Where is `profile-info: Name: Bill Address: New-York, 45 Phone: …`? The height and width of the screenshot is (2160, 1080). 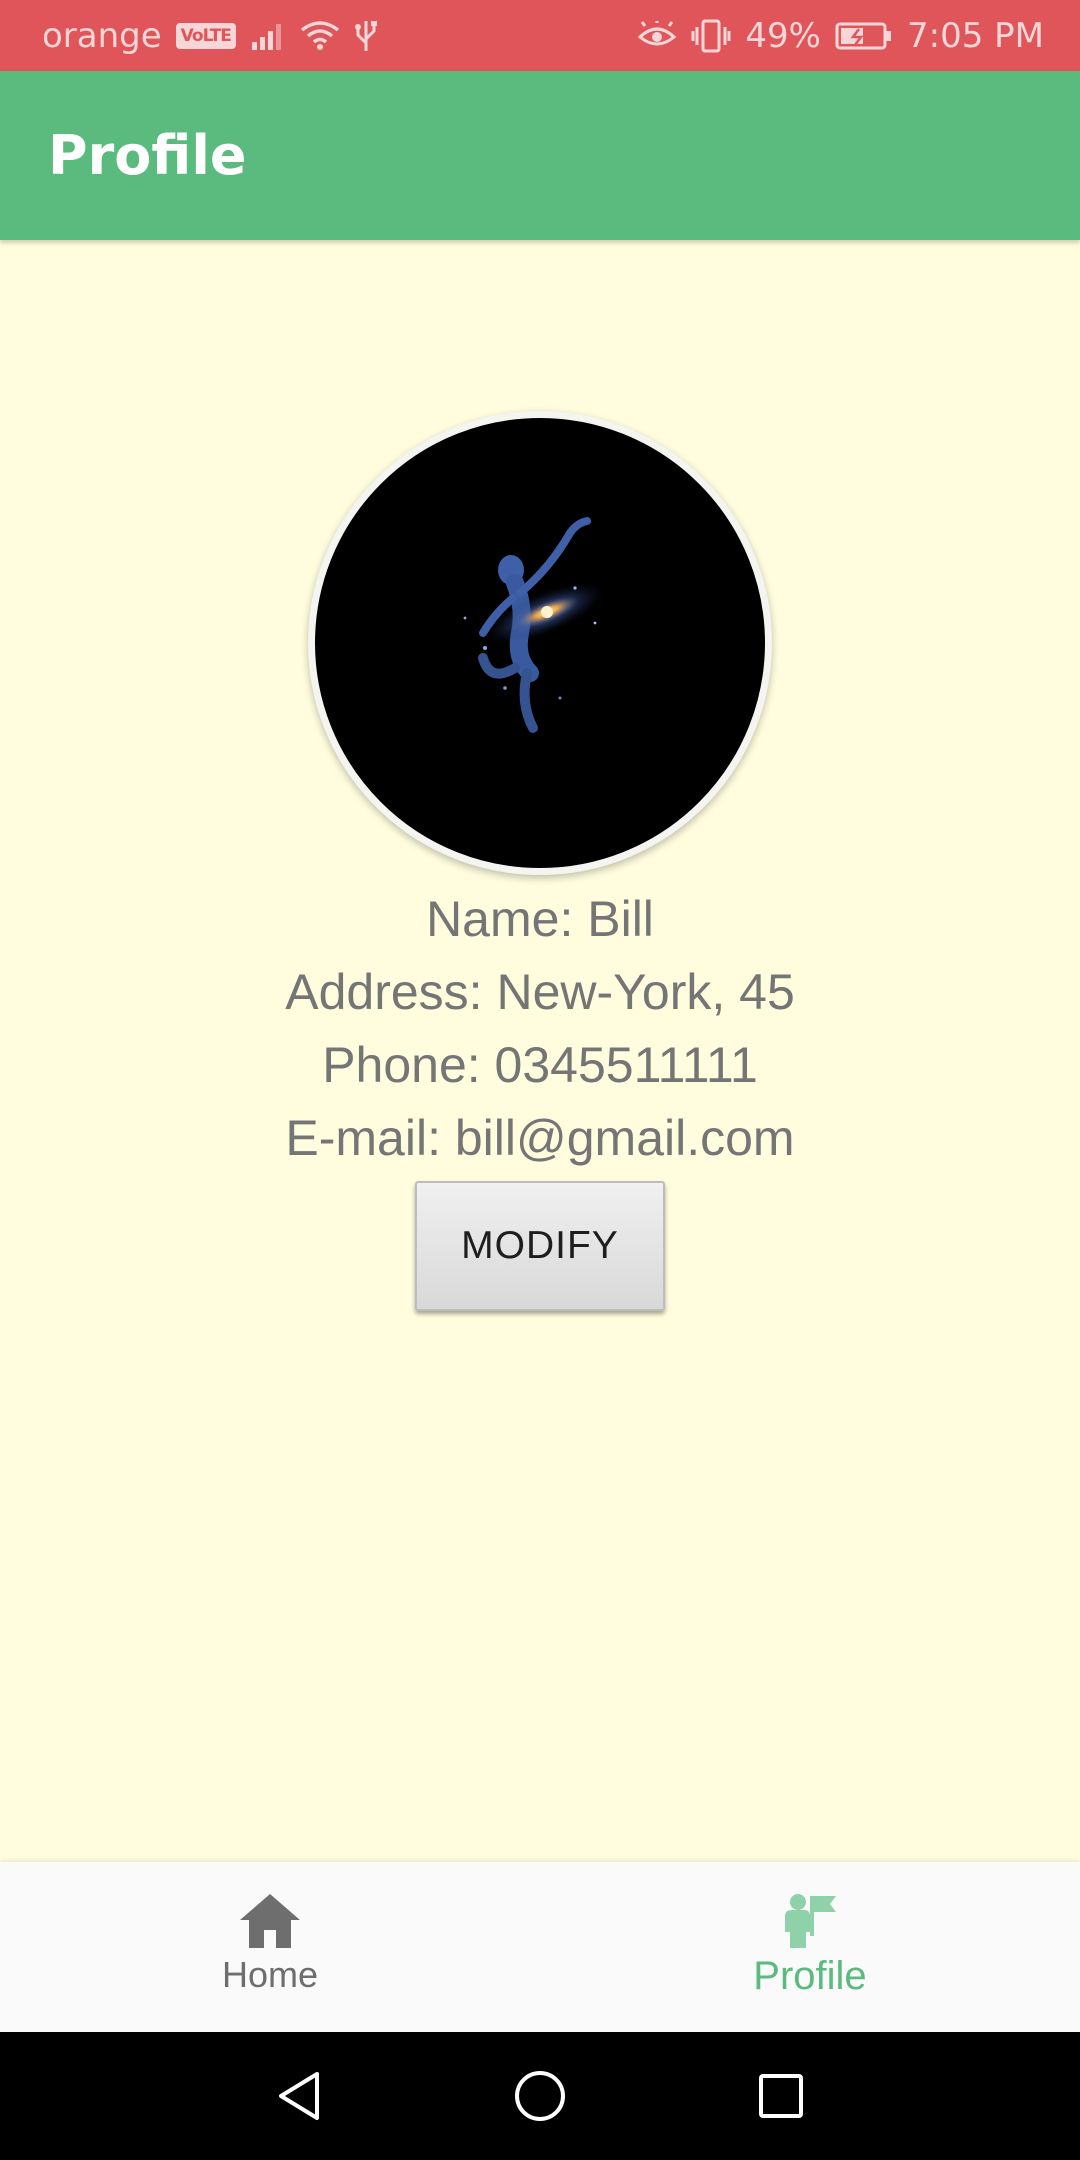 profile-info: Name: Bill Address: New-York, 45 Phone: … is located at coordinates (540, 1029).